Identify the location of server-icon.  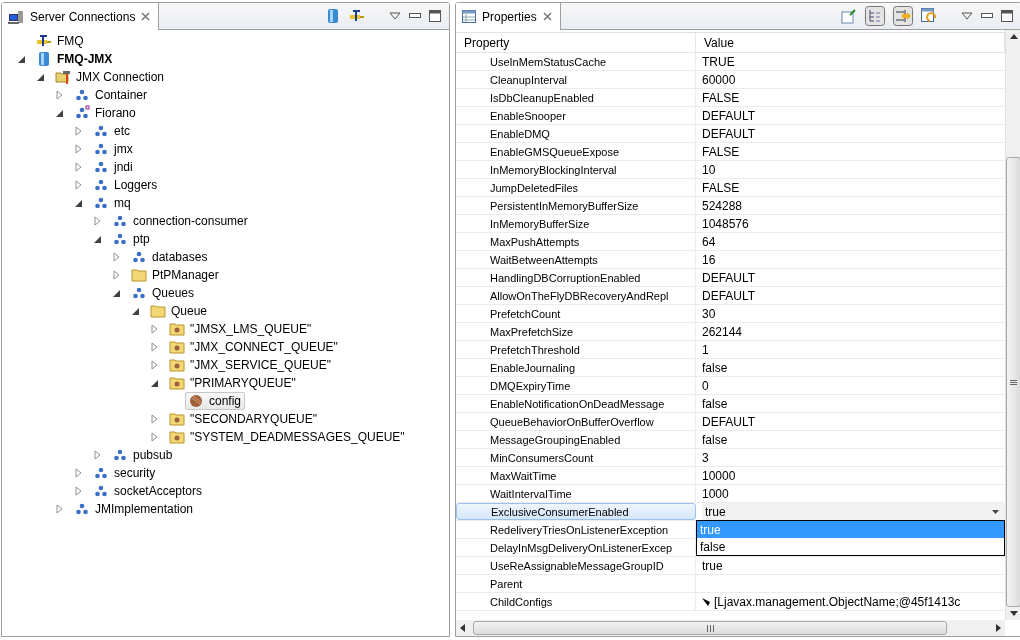
(333, 16).